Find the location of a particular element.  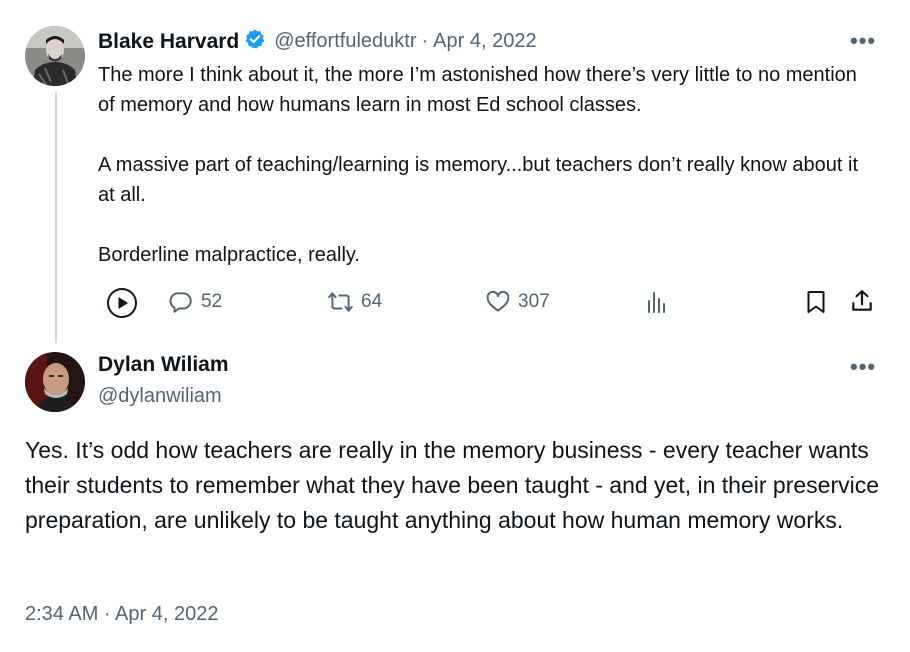

author-name: Dylan Wiliam is located at coordinates (163, 365).